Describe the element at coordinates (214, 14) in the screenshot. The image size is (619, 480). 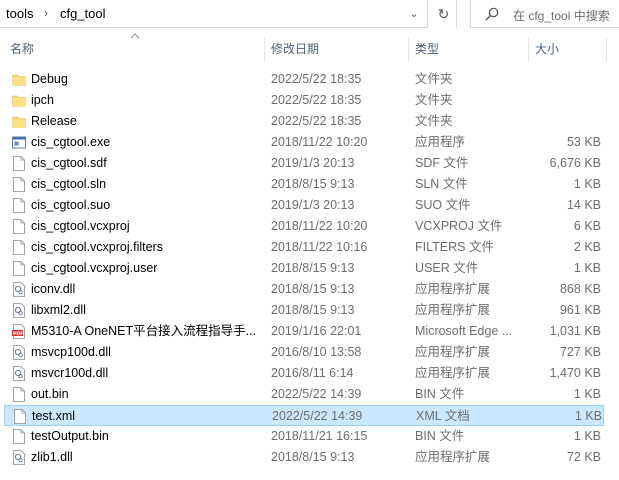
I see `address-bar: tools › cfg_tool ⌄` at that location.